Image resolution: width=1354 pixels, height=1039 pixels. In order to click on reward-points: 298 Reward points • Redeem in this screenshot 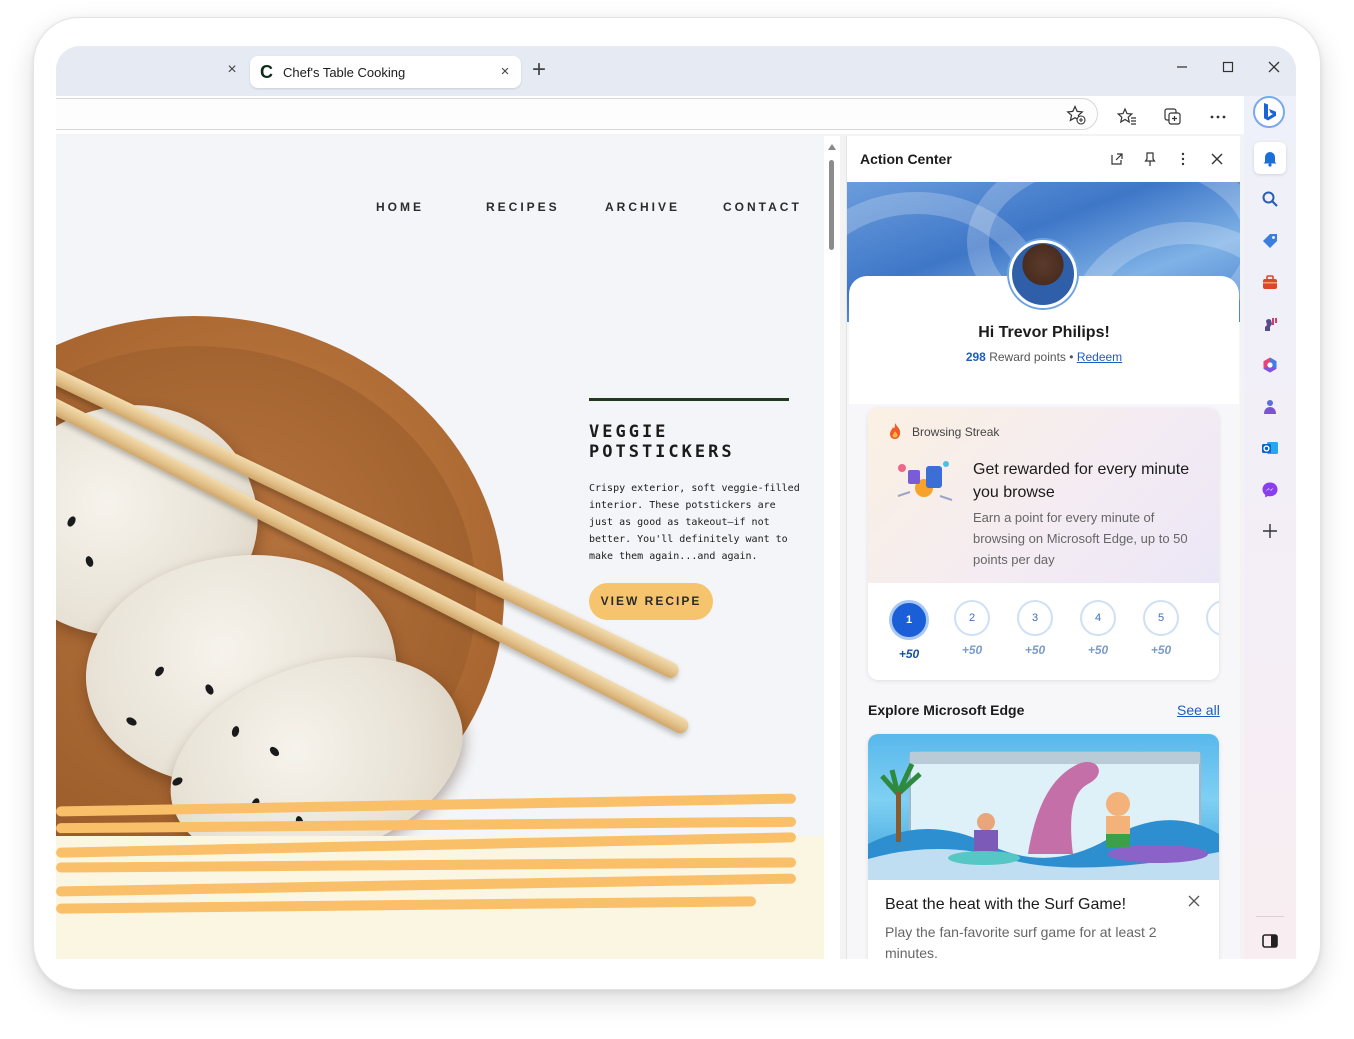, I will do `click(1043, 357)`.